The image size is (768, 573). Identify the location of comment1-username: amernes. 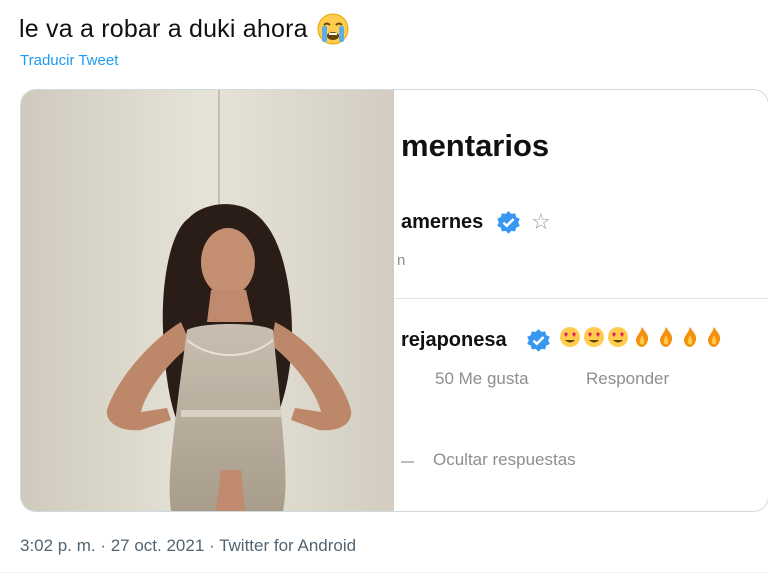
(442, 222).